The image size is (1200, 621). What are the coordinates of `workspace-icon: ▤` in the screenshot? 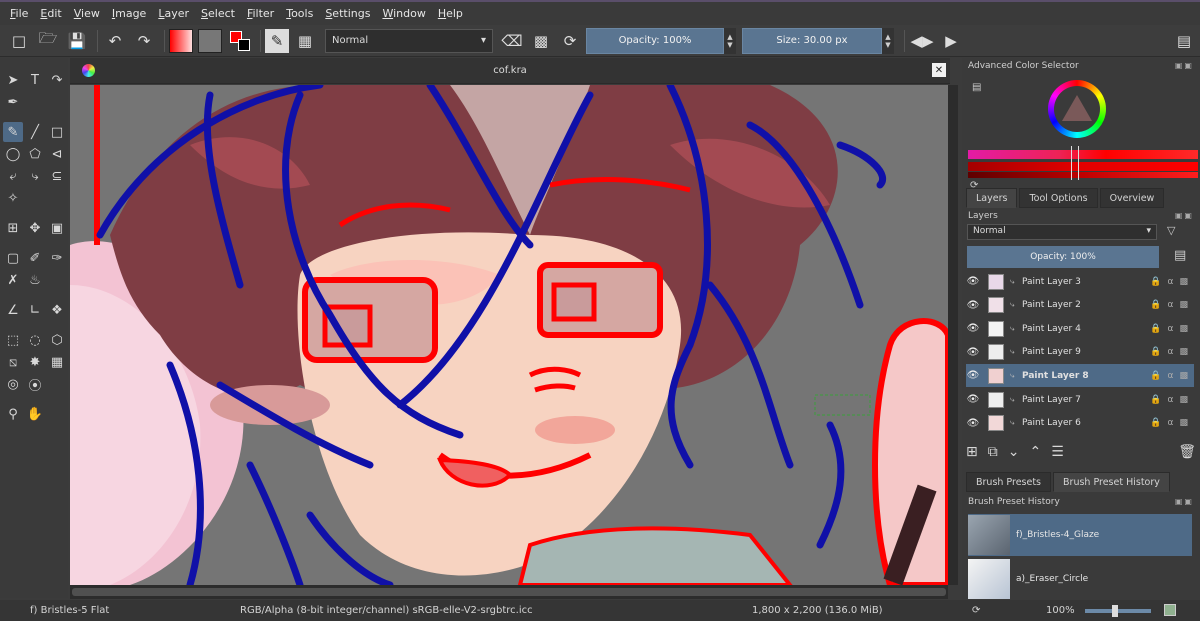 It's located at (1184, 41).